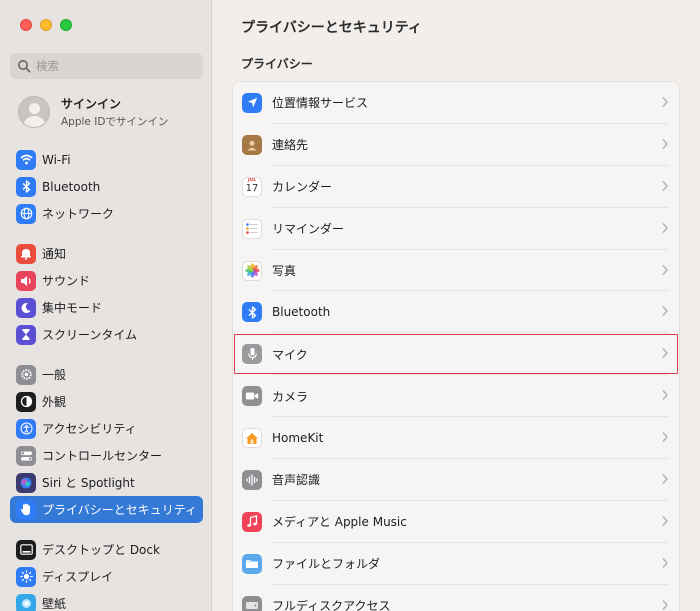 The image size is (700, 611). Describe the element at coordinates (26, 576) in the screenshot. I see `sun-icon` at that location.